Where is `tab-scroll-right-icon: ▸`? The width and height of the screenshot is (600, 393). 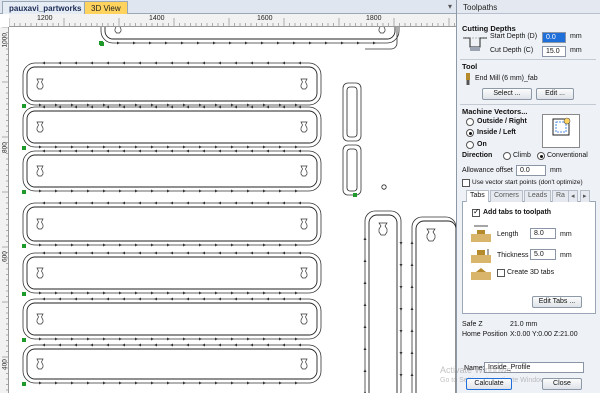 tab-scroll-right-icon: ▸ is located at coordinates (585, 196).